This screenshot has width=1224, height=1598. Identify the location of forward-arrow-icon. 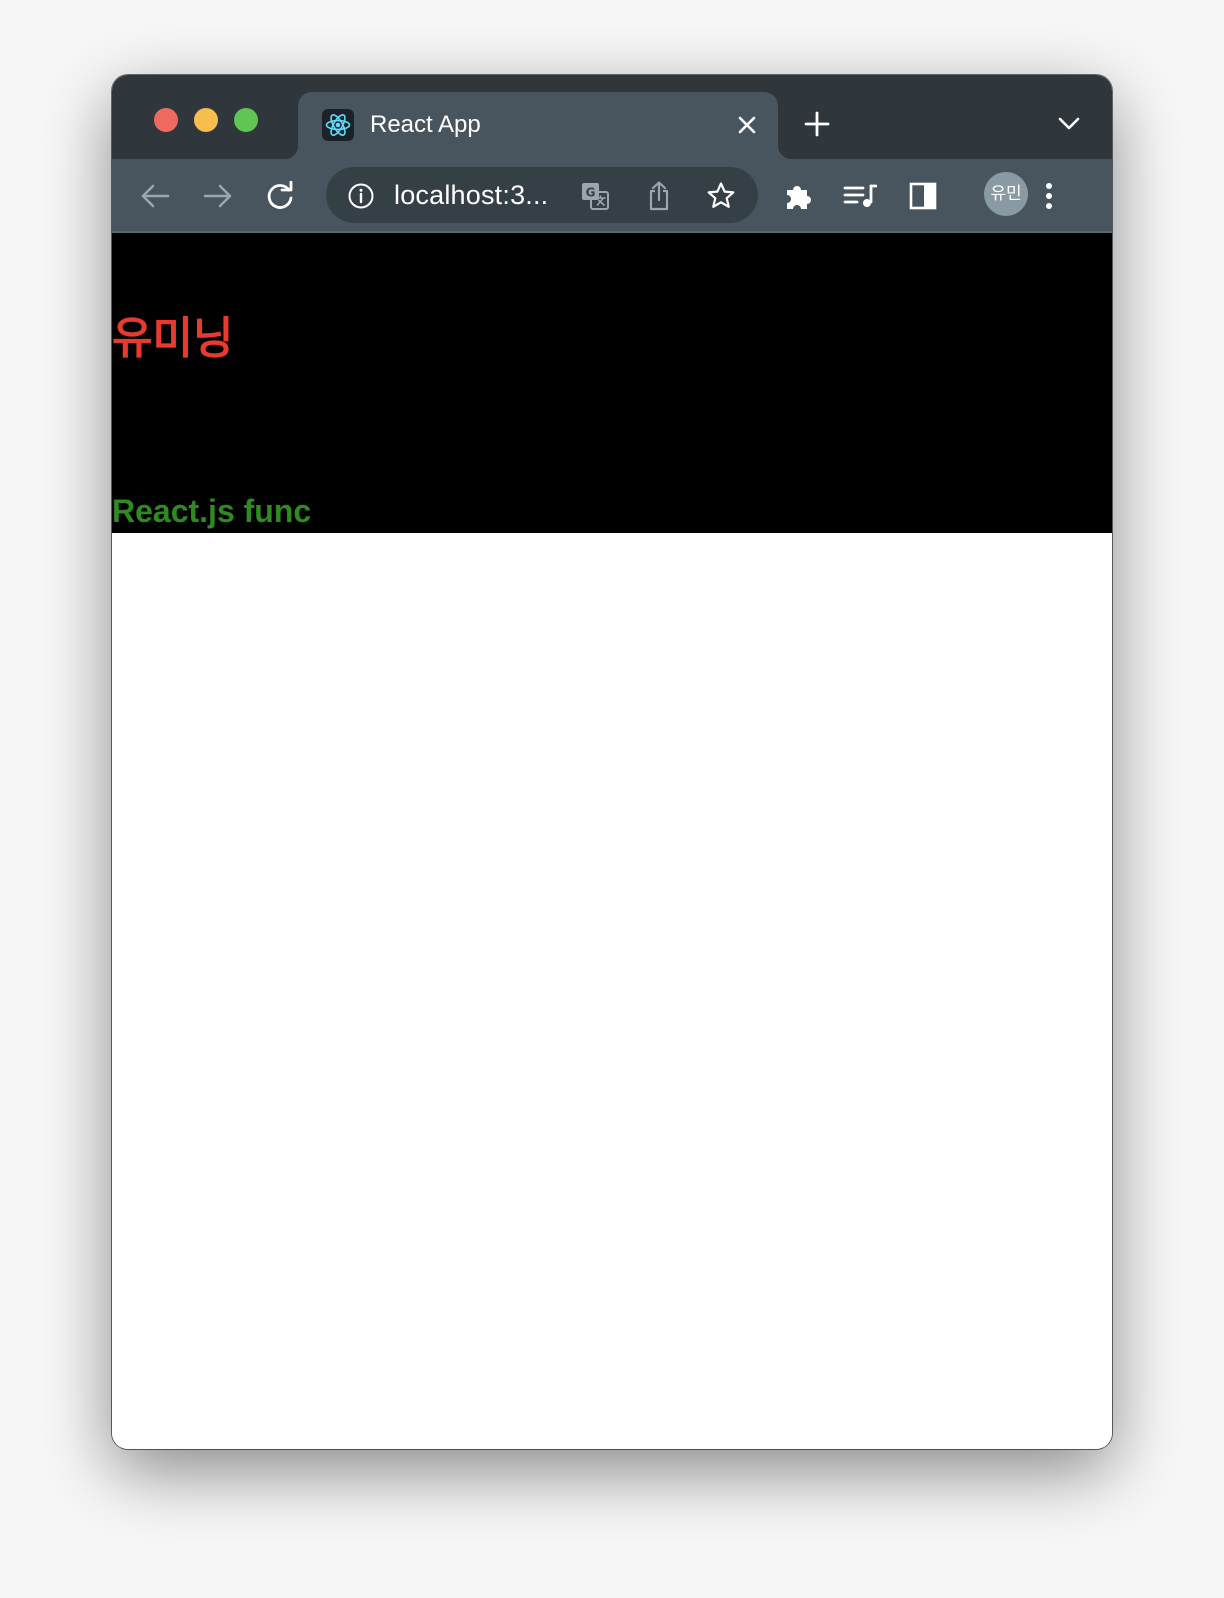
(218, 196).